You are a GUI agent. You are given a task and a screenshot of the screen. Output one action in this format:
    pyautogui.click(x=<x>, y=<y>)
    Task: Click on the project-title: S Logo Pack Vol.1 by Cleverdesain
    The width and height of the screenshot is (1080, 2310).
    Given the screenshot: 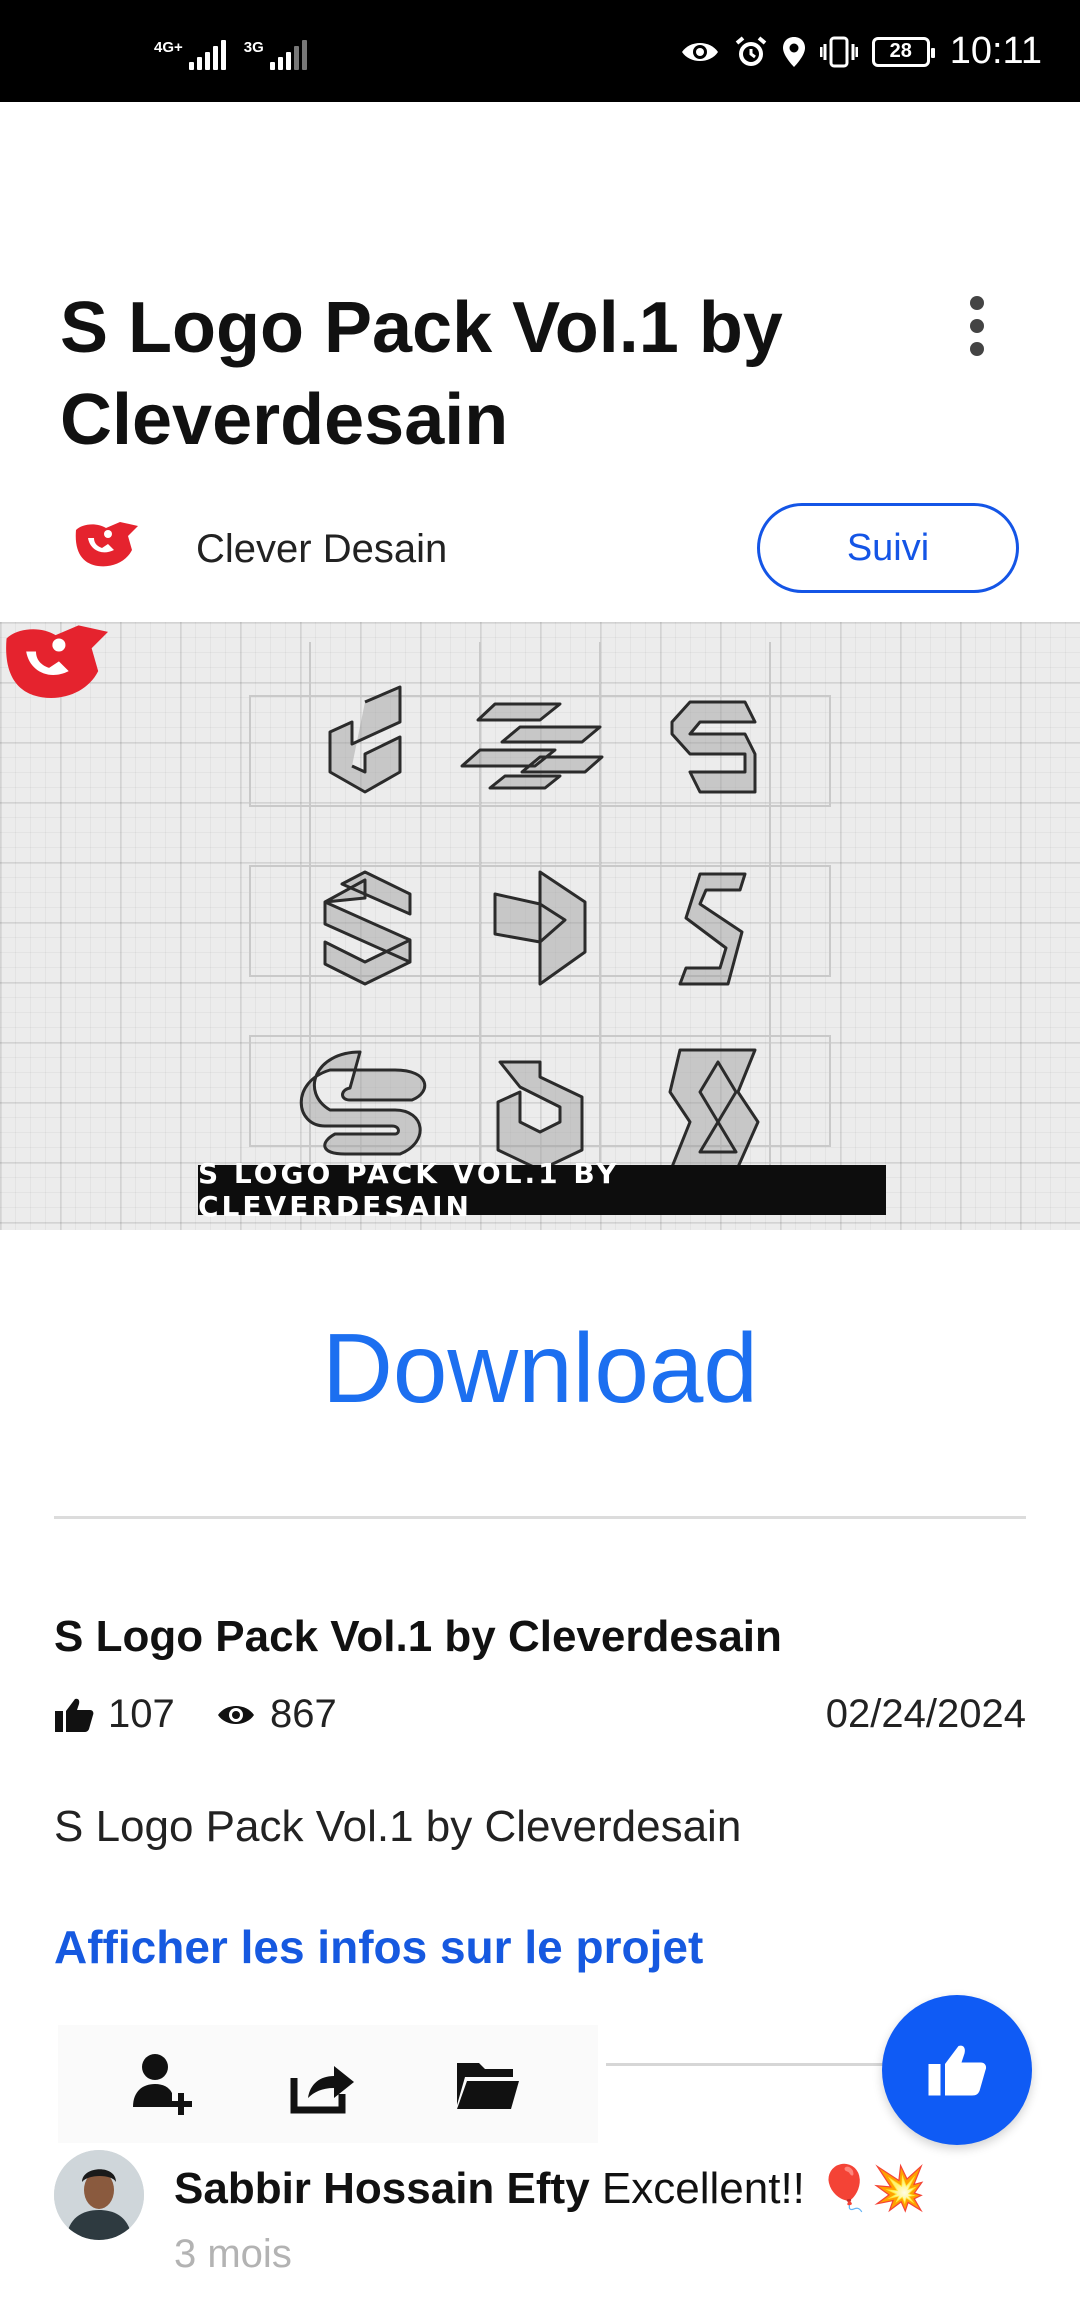 What is the action you would take?
    pyautogui.click(x=418, y=1636)
    